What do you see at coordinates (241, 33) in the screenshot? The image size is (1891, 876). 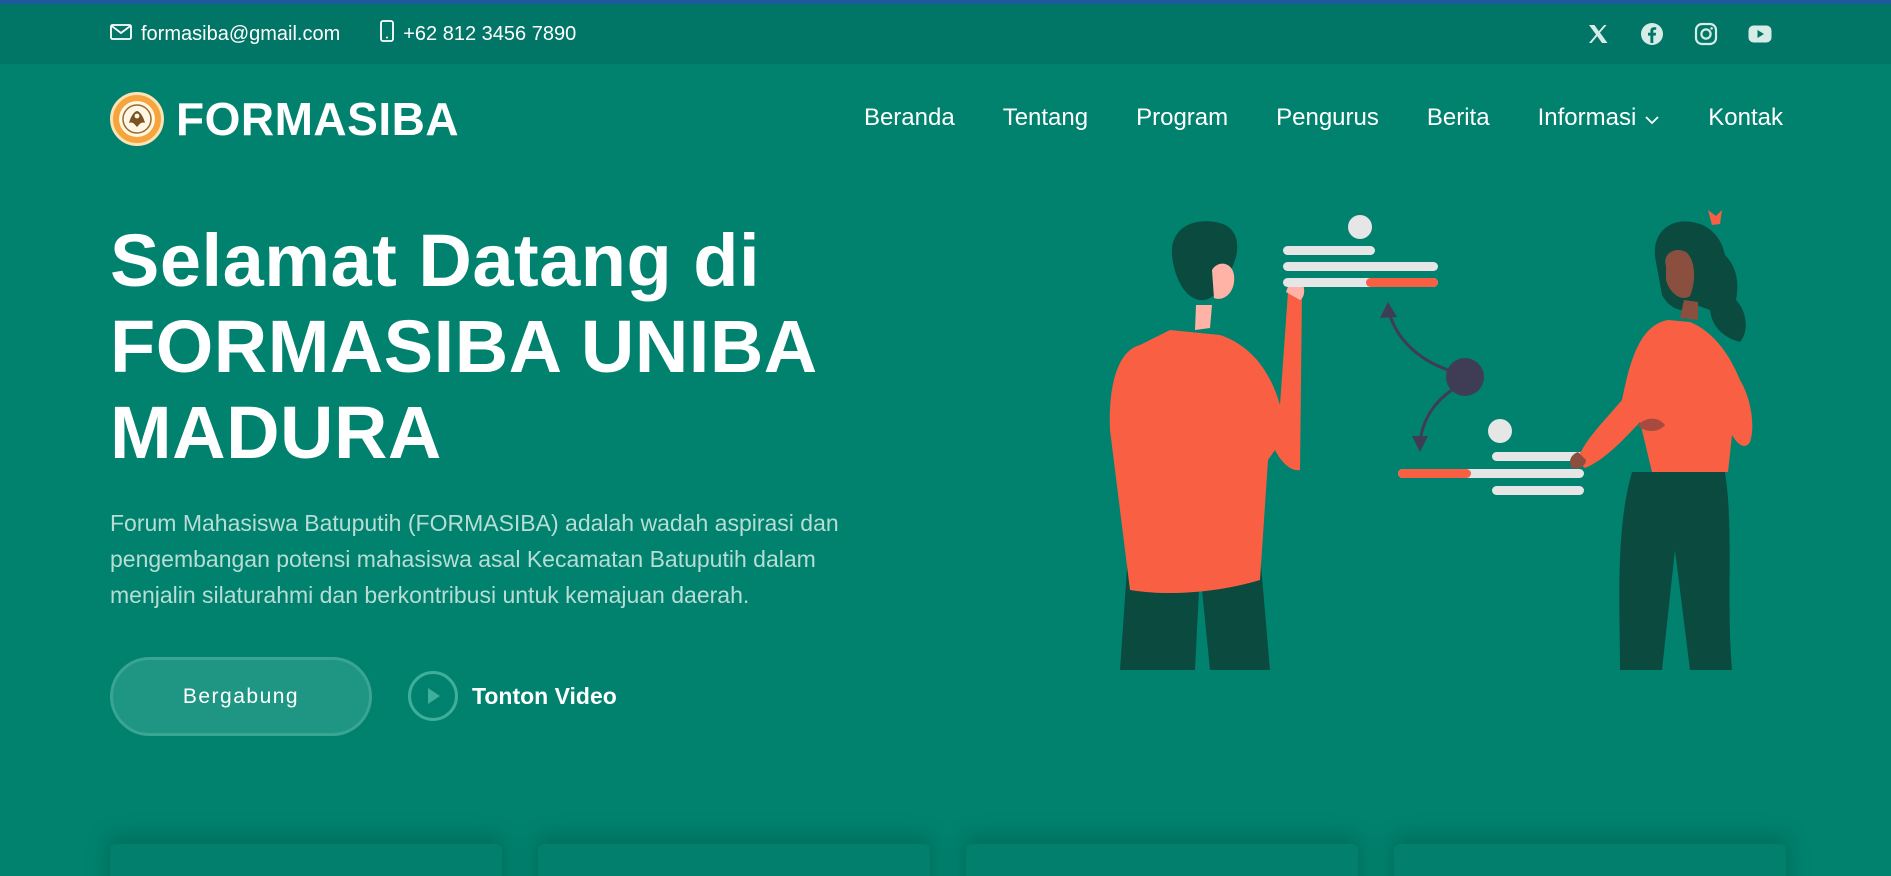 I see `email-text: formasiba@gmail.com` at bounding box center [241, 33].